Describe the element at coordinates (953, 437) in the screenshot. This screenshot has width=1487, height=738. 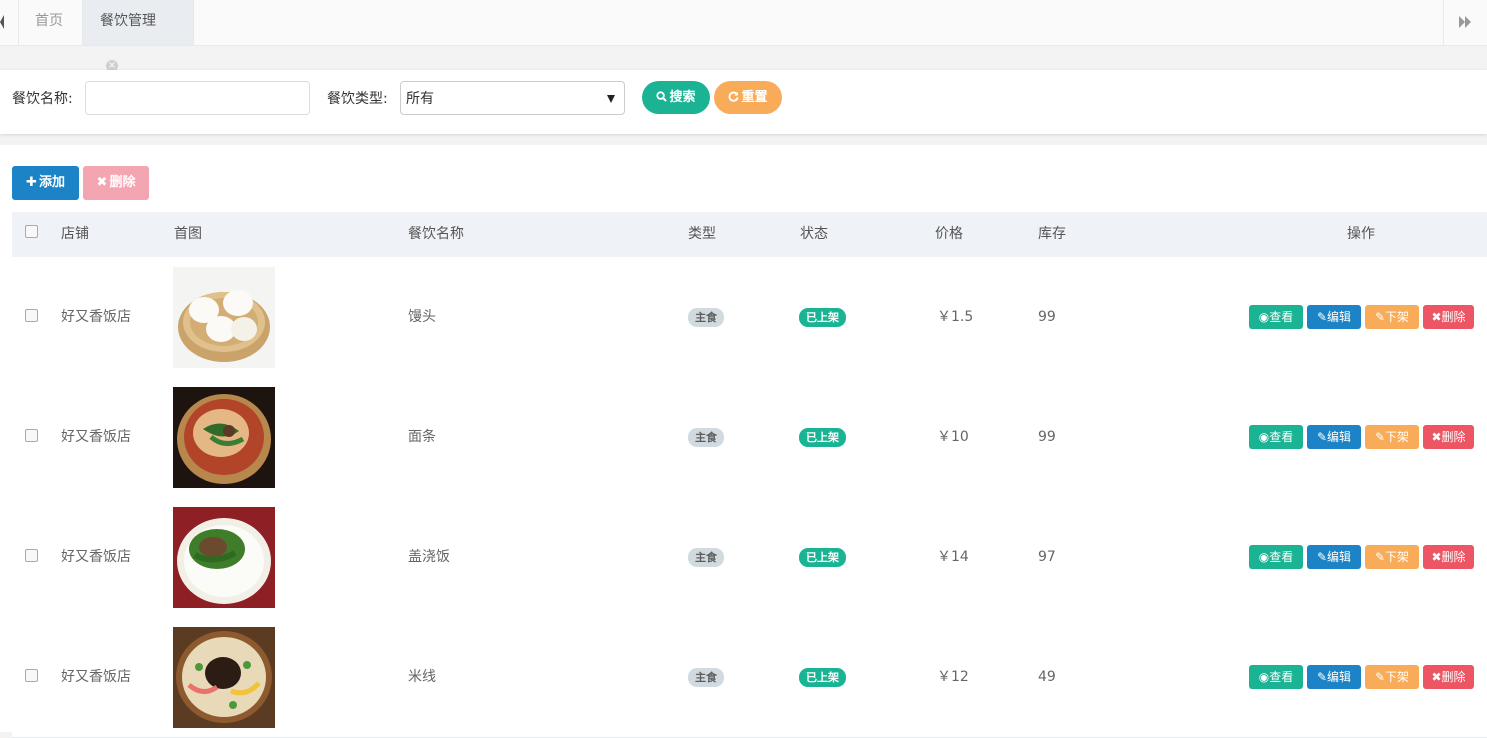
I see `price-cell: ￥10` at that location.